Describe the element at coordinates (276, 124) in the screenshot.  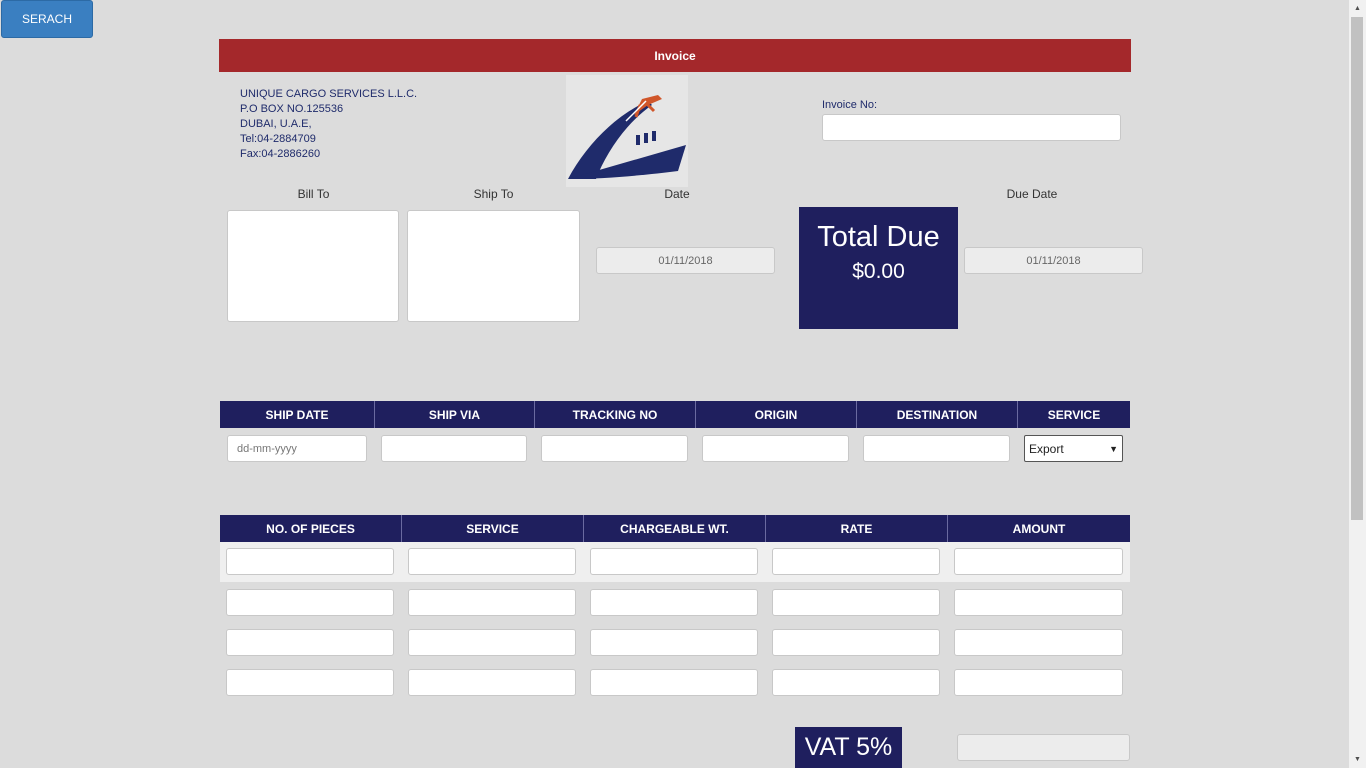
I see `company-city: DUBAI, U.A.E,` at that location.